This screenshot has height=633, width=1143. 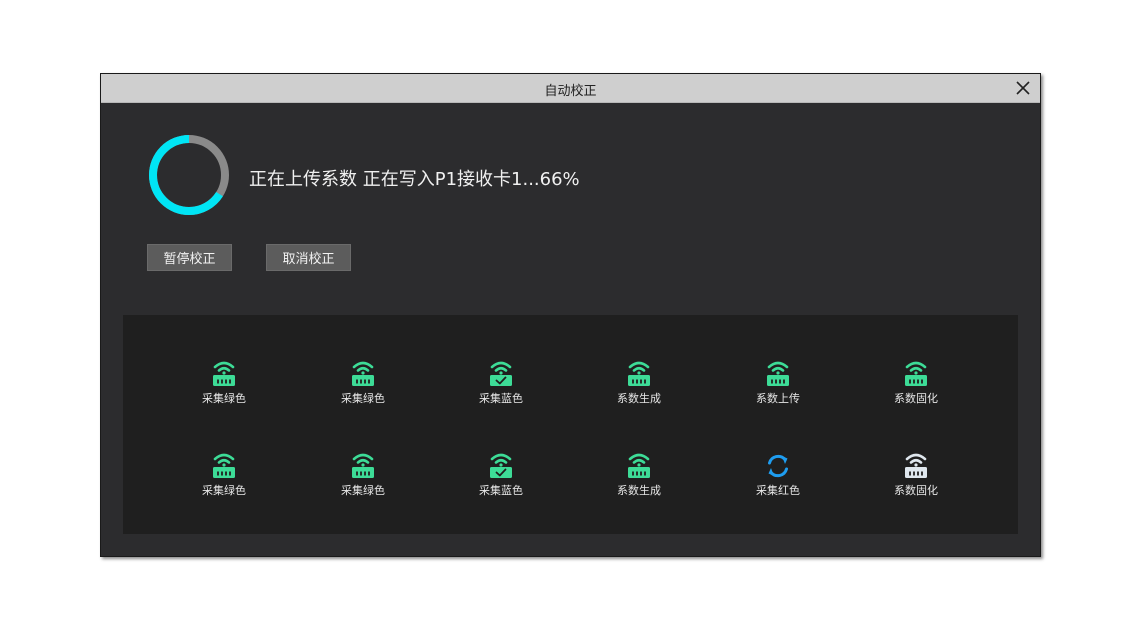 I want to click on title-bar: 自动校正, so click(x=570, y=88).